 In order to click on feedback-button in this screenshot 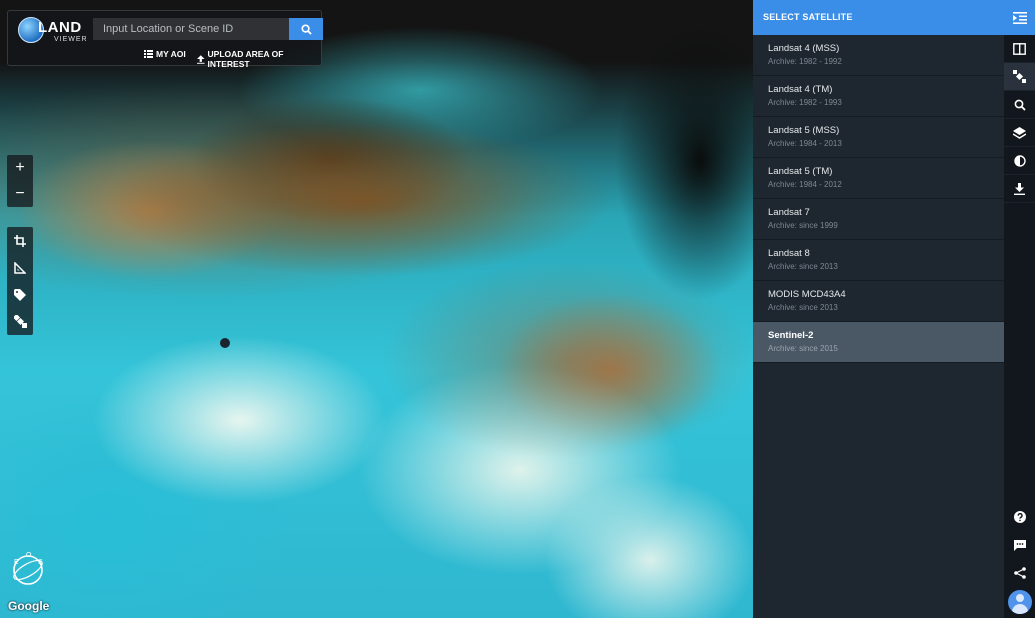, I will do `click(1019, 545)`.